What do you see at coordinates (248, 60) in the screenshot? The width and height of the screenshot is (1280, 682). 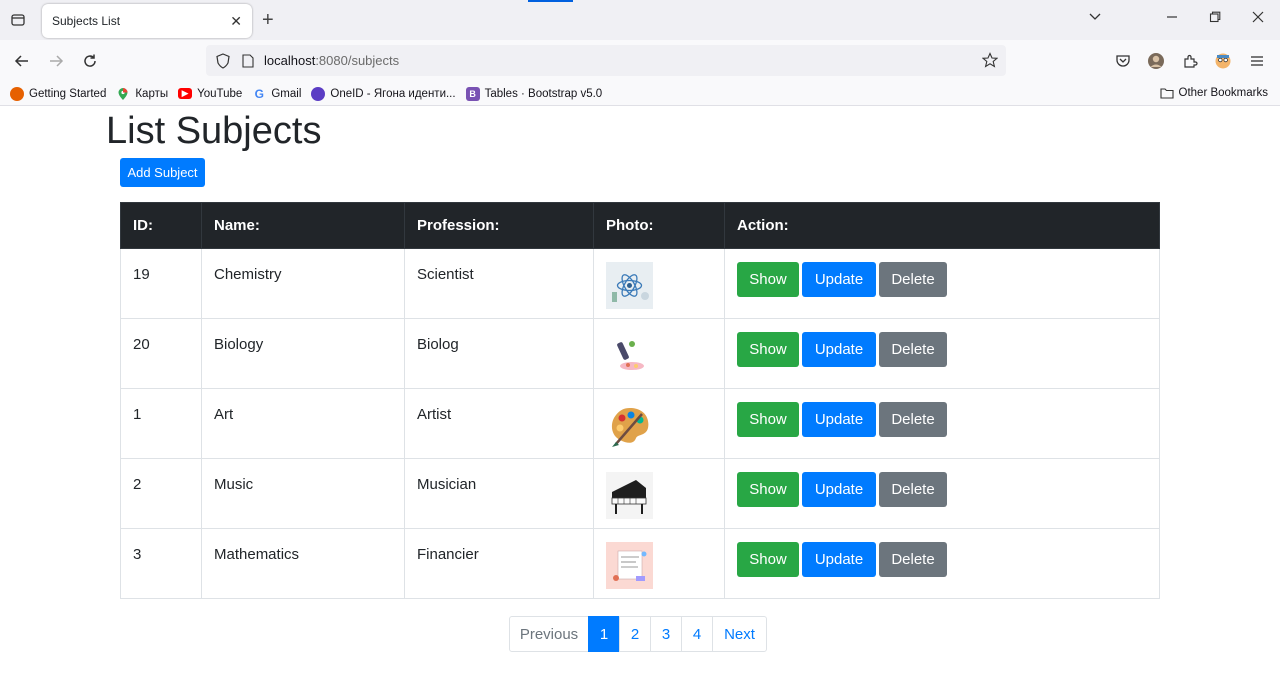 I see `page-info-icon` at bounding box center [248, 60].